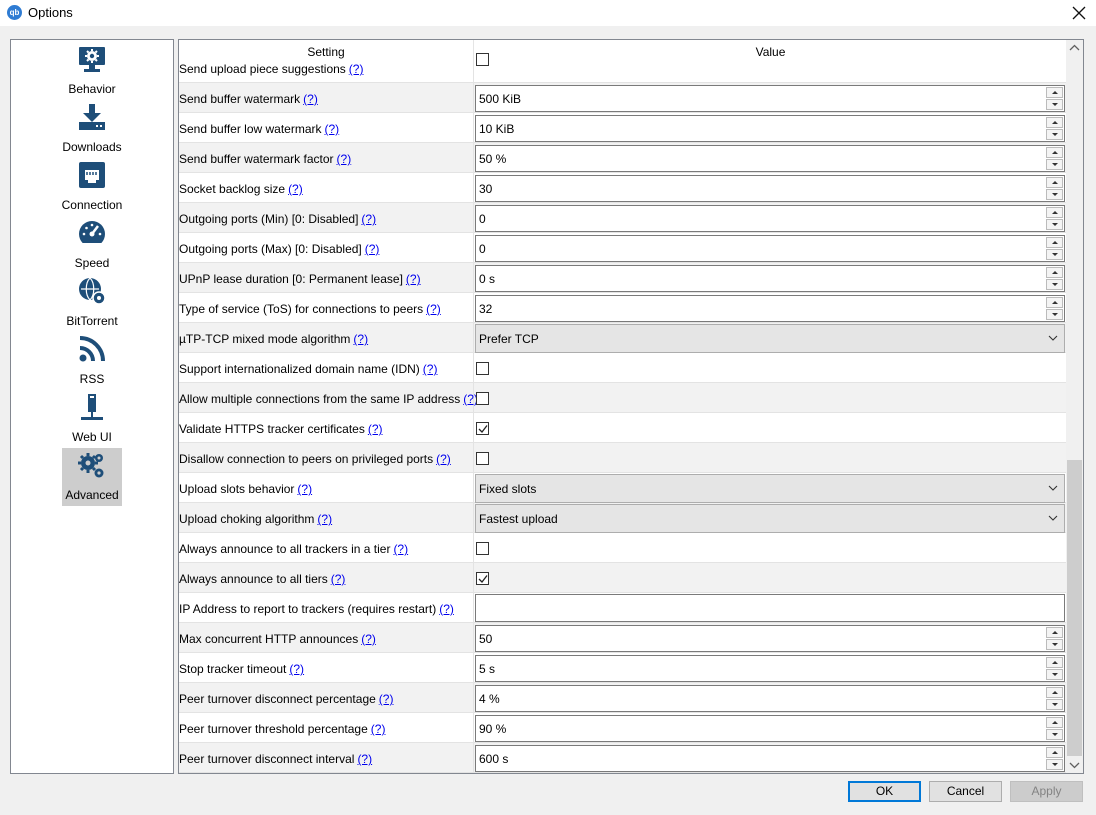 The image size is (1096, 815). I want to click on value-spinbox: 4 %, so click(770, 698).